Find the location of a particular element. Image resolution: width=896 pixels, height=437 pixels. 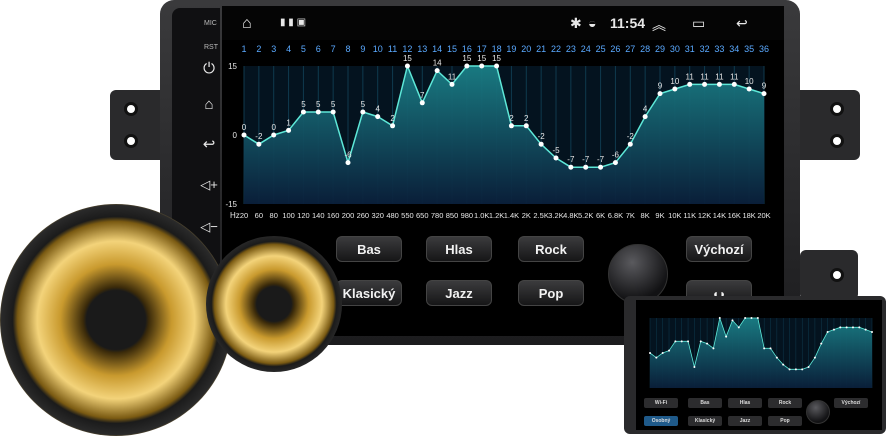

status-time: 11:54 is located at coordinates (628, 23).